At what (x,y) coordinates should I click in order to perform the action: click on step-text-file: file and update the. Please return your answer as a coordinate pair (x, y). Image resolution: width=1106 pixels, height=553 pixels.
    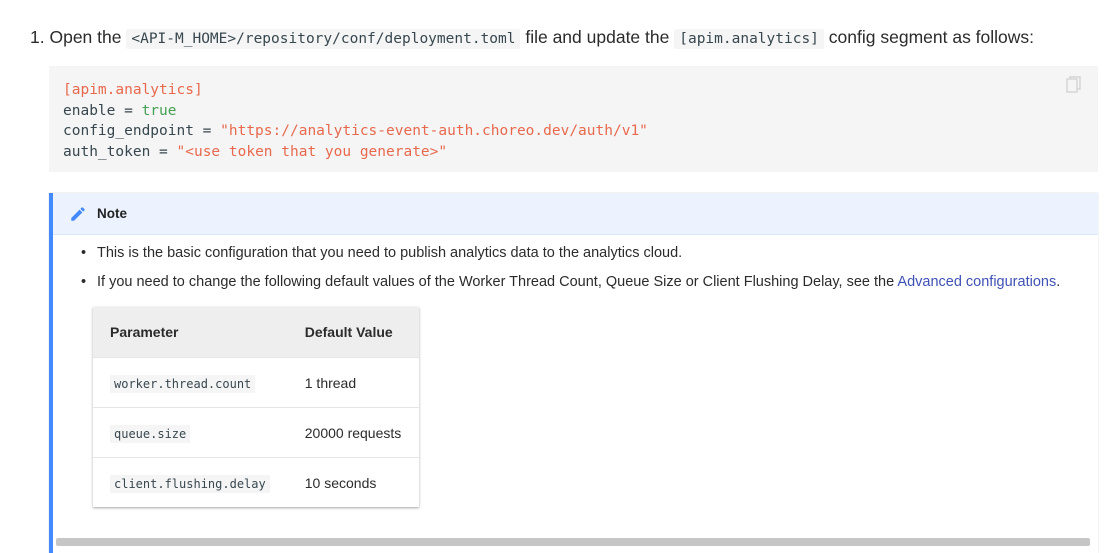
    Looking at the image, I should click on (597, 37).